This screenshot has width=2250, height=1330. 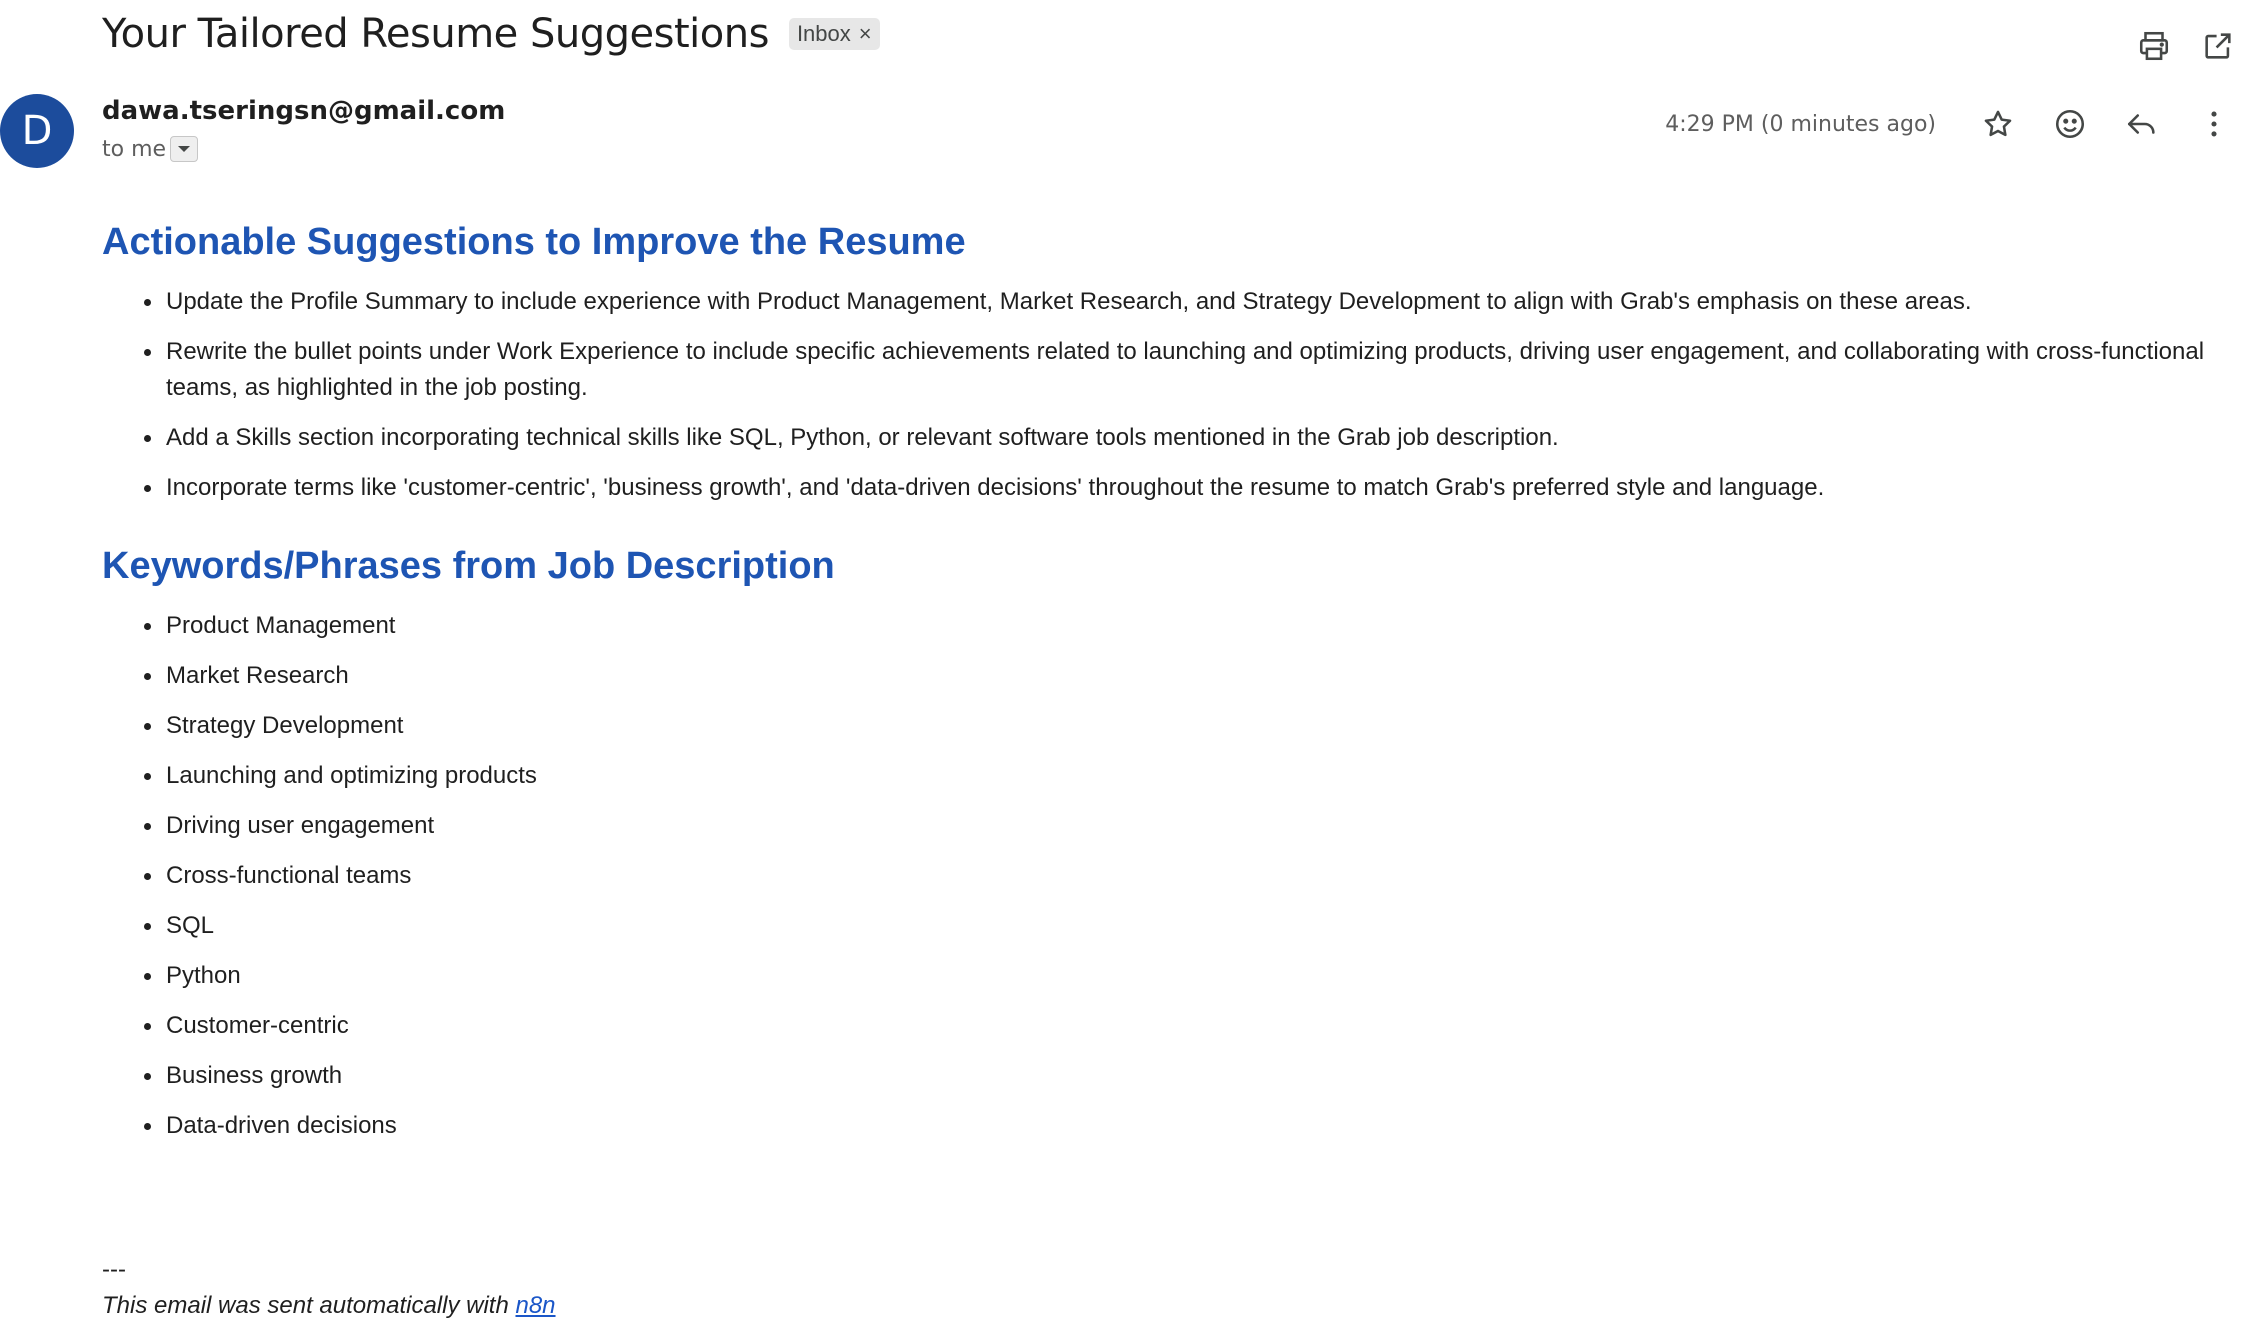 What do you see at coordinates (823, 33) in the screenshot?
I see `label-text: Inbox` at bounding box center [823, 33].